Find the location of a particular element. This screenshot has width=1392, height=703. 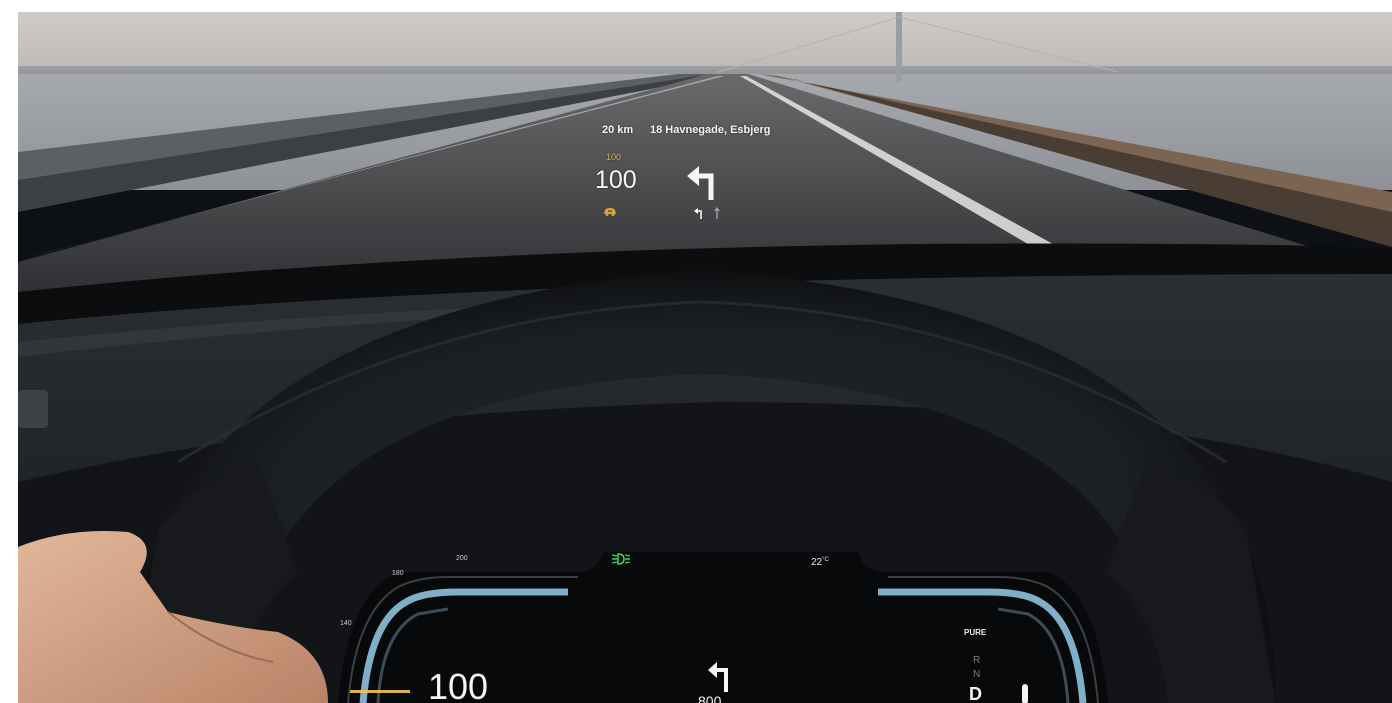

speed-needle is located at coordinates (380, 691).